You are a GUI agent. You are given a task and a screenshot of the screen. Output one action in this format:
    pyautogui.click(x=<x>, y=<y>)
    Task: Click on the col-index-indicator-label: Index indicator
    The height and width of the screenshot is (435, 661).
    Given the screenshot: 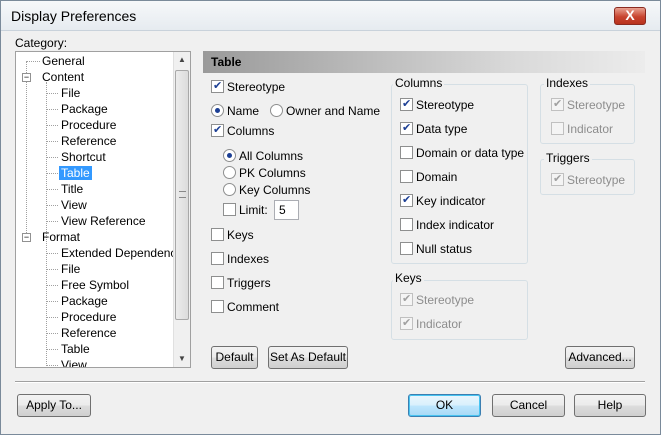 What is the action you would take?
    pyautogui.click(x=455, y=225)
    